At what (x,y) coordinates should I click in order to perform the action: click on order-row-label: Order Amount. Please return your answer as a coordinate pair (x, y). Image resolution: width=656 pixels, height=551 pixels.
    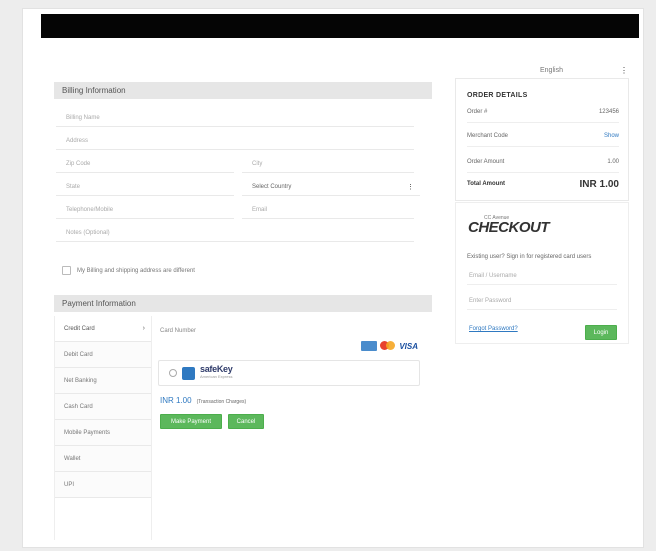
    Looking at the image, I should click on (486, 161).